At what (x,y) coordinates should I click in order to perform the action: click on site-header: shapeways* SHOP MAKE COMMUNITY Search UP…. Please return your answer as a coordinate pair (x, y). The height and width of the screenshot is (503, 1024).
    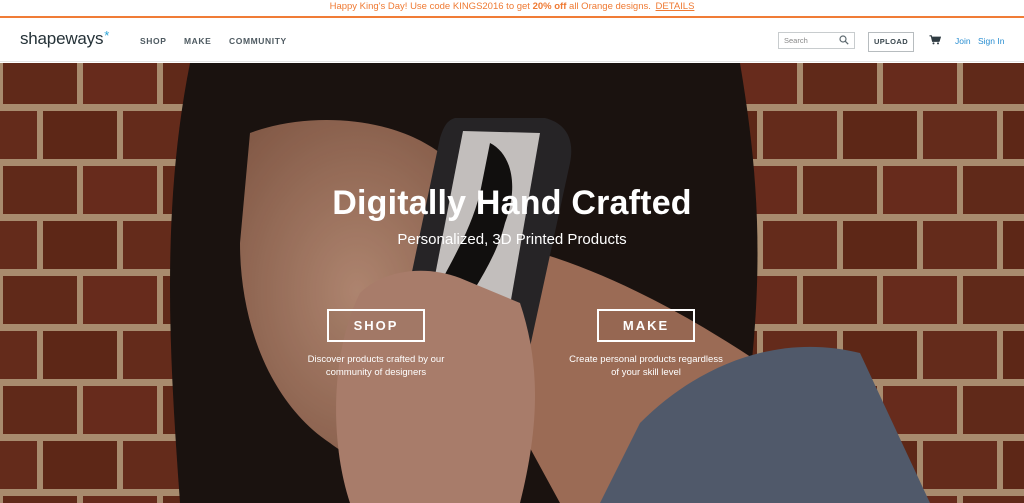
    Looking at the image, I should click on (512, 40).